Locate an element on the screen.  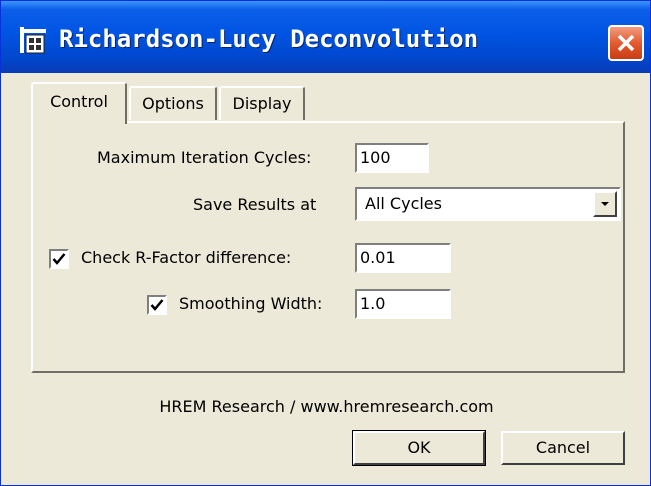
smoothing-checkbox is located at coordinates (157, 305).